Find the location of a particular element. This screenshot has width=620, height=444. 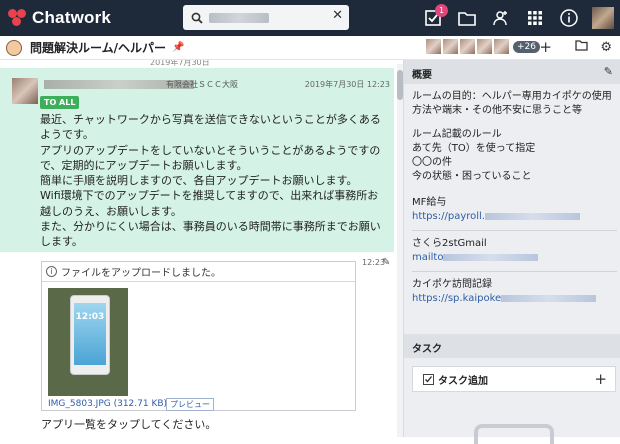

info-icon is located at coordinates (569, 18).